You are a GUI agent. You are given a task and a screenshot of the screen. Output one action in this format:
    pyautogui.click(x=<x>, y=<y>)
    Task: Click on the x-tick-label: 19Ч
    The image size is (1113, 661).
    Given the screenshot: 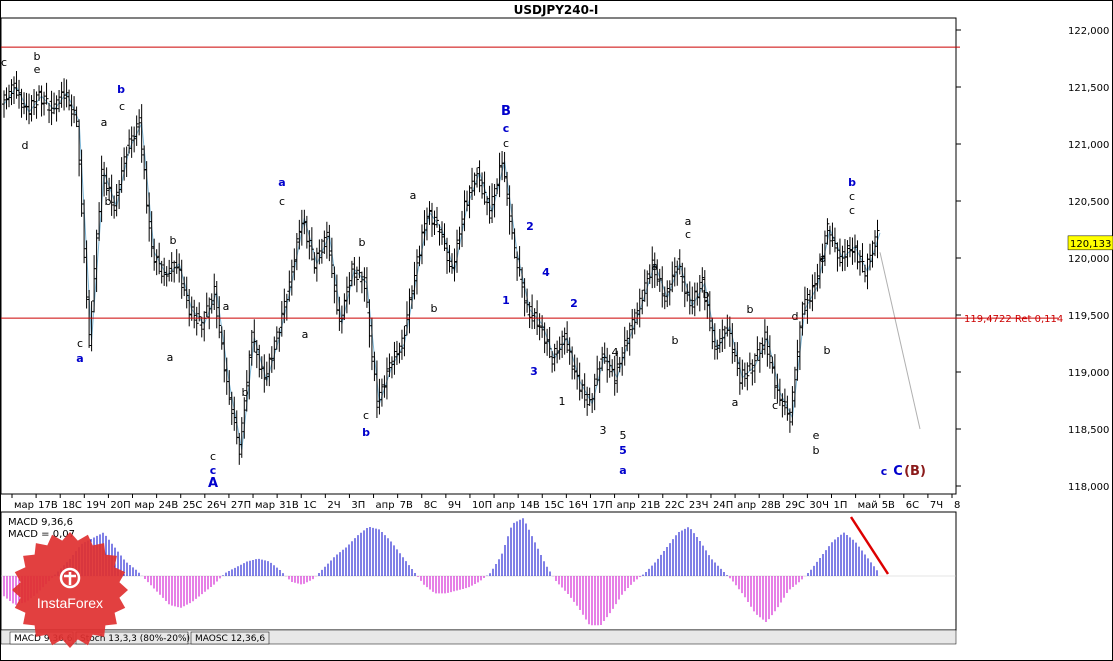 What is the action you would take?
    pyautogui.click(x=96, y=505)
    